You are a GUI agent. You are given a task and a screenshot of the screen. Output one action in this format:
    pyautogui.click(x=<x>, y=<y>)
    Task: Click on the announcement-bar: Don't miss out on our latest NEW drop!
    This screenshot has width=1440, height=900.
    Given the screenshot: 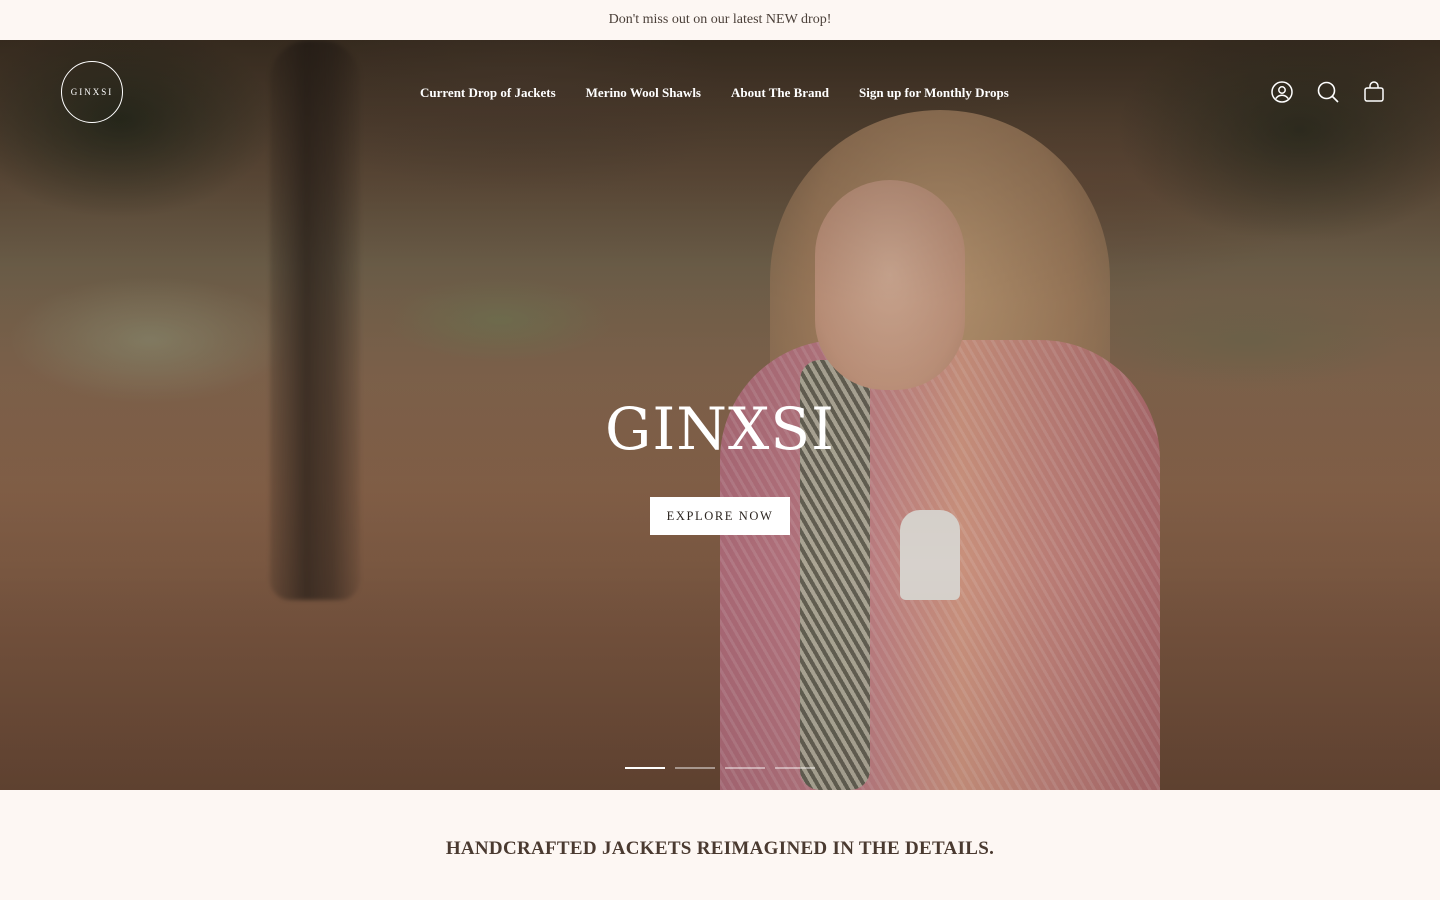 What is the action you would take?
    pyautogui.click(x=720, y=20)
    